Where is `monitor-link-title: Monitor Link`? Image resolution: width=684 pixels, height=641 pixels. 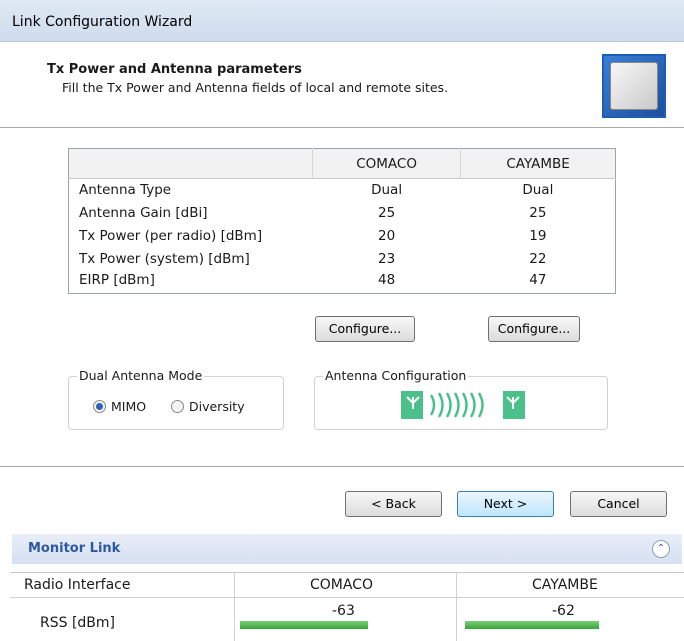
monitor-link-title: Monitor Link is located at coordinates (74, 548).